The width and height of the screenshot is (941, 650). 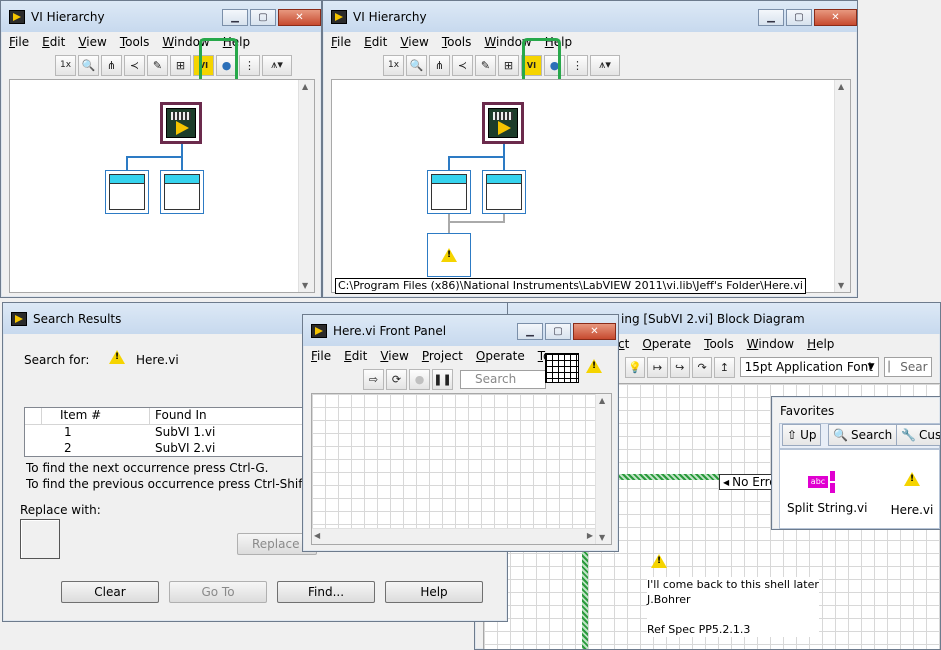 What do you see at coordinates (679, 367) in the screenshot?
I see `step-into-icon: ↪` at bounding box center [679, 367].